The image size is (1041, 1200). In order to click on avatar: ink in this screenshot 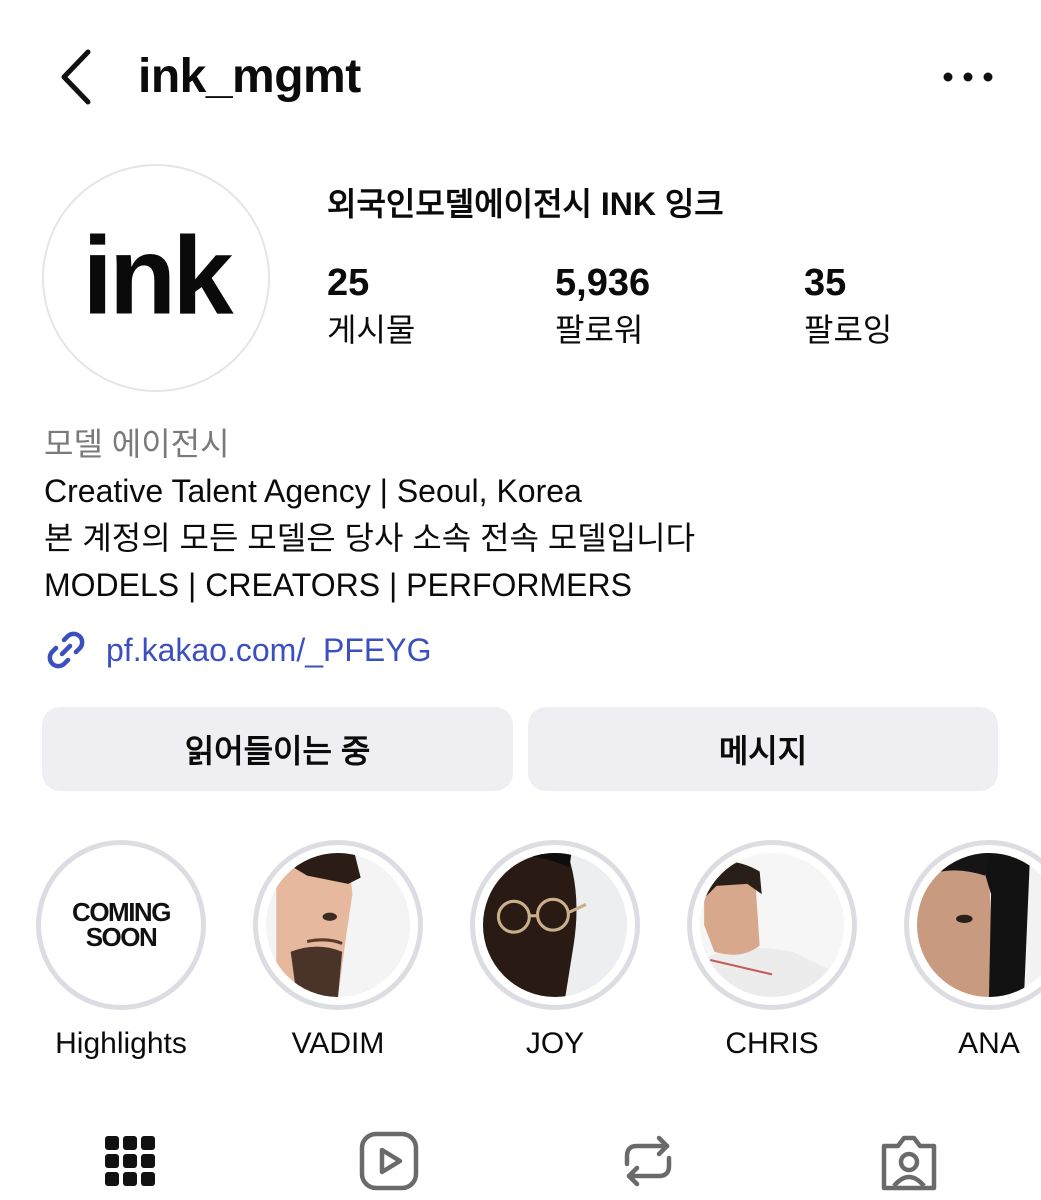, I will do `click(156, 278)`.